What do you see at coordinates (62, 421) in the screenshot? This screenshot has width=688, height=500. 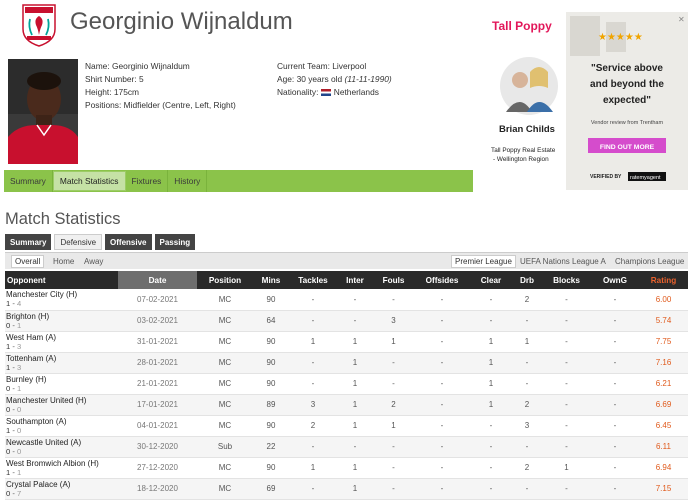 I see `opponent-link: Southampton (A)` at bounding box center [62, 421].